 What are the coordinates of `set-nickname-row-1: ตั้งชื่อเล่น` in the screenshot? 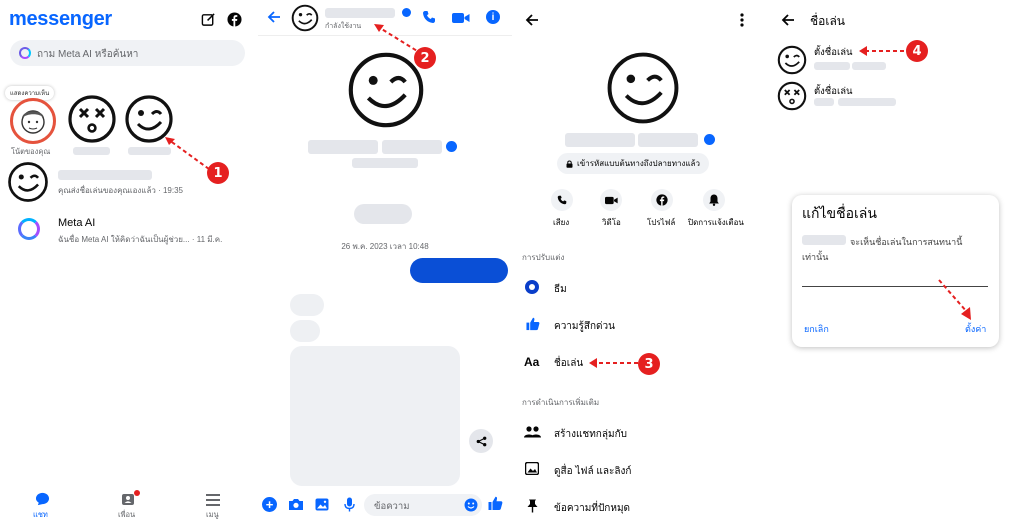 It's located at (833, 52).